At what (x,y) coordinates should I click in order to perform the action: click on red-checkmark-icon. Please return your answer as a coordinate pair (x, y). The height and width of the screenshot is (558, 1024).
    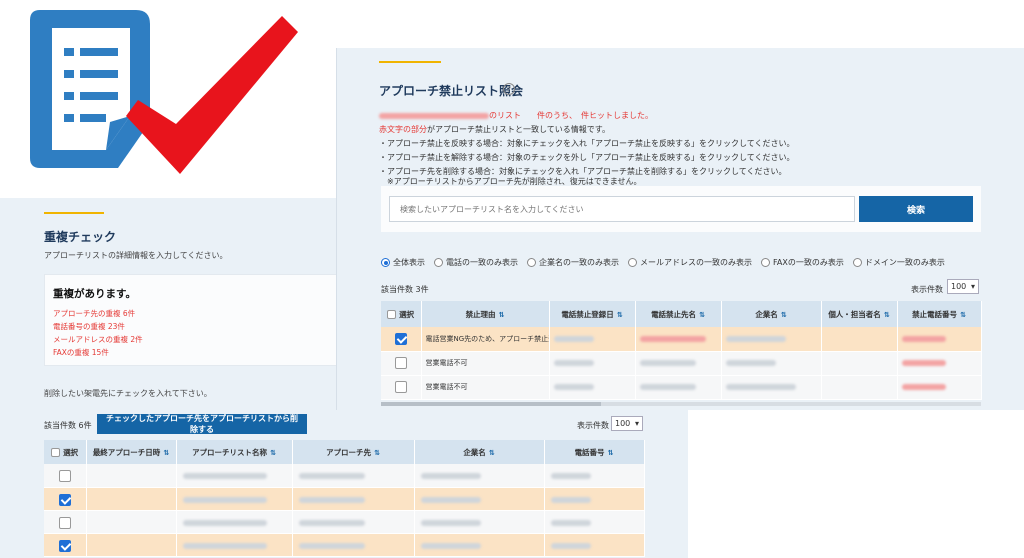
    Looking at the image, I should click on (212, 95).